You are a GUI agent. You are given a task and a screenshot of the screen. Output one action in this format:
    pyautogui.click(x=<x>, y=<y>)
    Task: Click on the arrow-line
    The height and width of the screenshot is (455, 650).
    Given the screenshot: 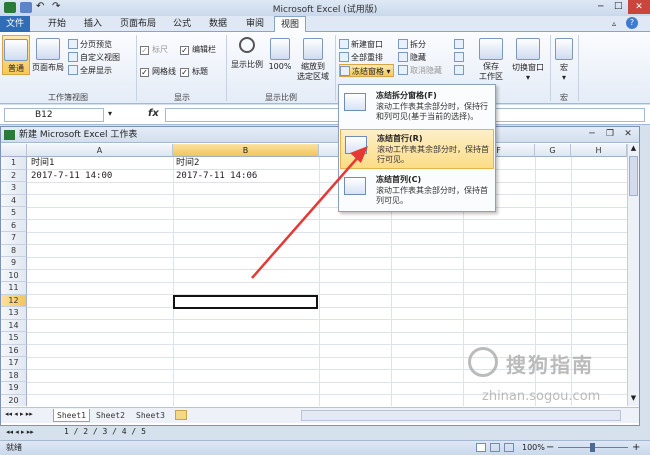 What is the action you would take?
    pyautogui.click(x=306, y=216)
    